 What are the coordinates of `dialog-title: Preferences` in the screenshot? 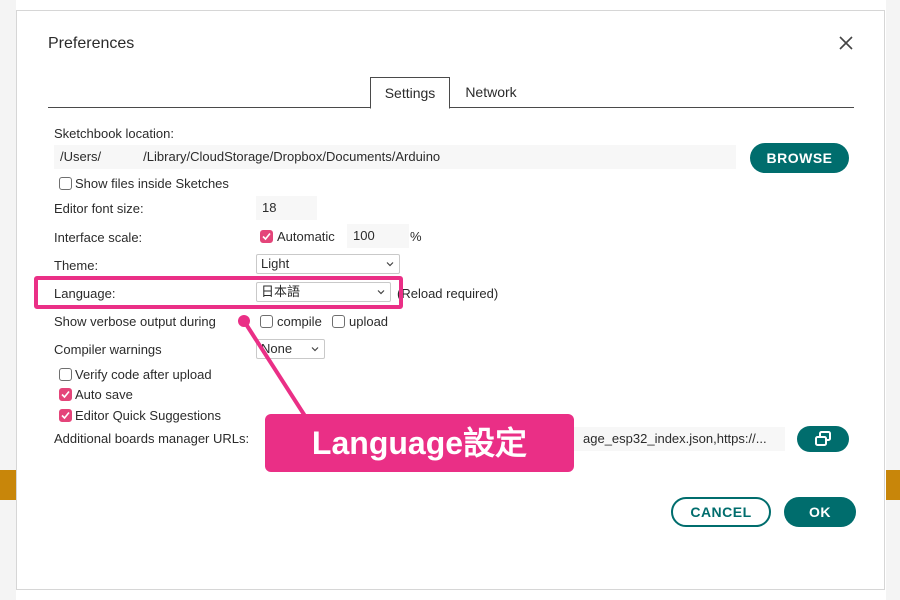 It's located at (91, 43).